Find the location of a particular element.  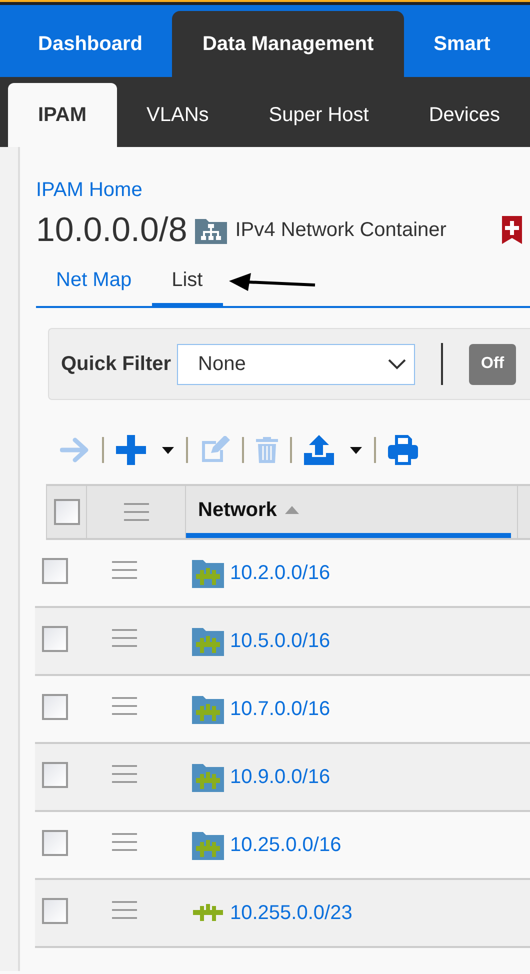

subnav-tab: IPAM is located at coordinates (62, 115).